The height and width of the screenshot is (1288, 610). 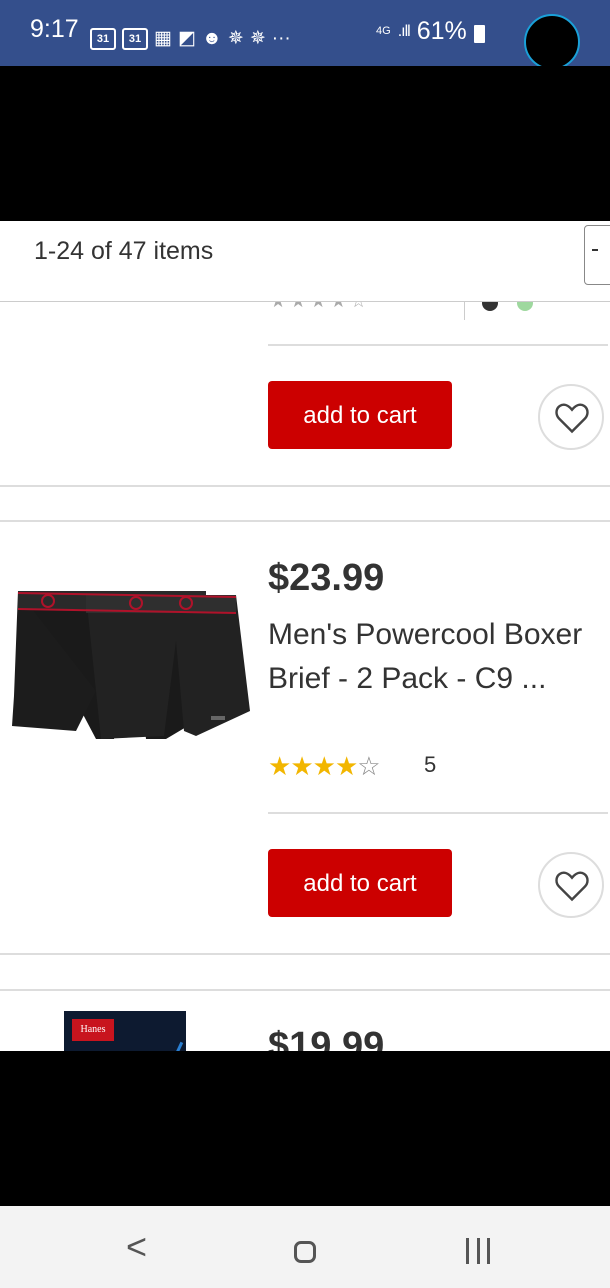 I want to click on recents-icon, so click(x=478, y=1251).